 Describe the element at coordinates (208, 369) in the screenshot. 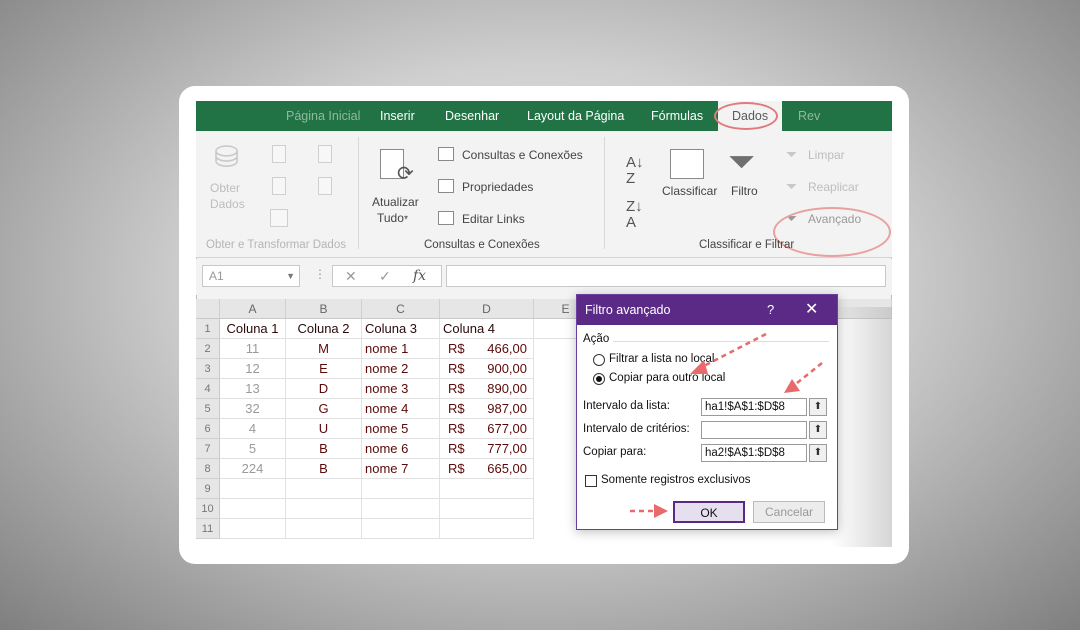

I see `row-header: 3` at that location.